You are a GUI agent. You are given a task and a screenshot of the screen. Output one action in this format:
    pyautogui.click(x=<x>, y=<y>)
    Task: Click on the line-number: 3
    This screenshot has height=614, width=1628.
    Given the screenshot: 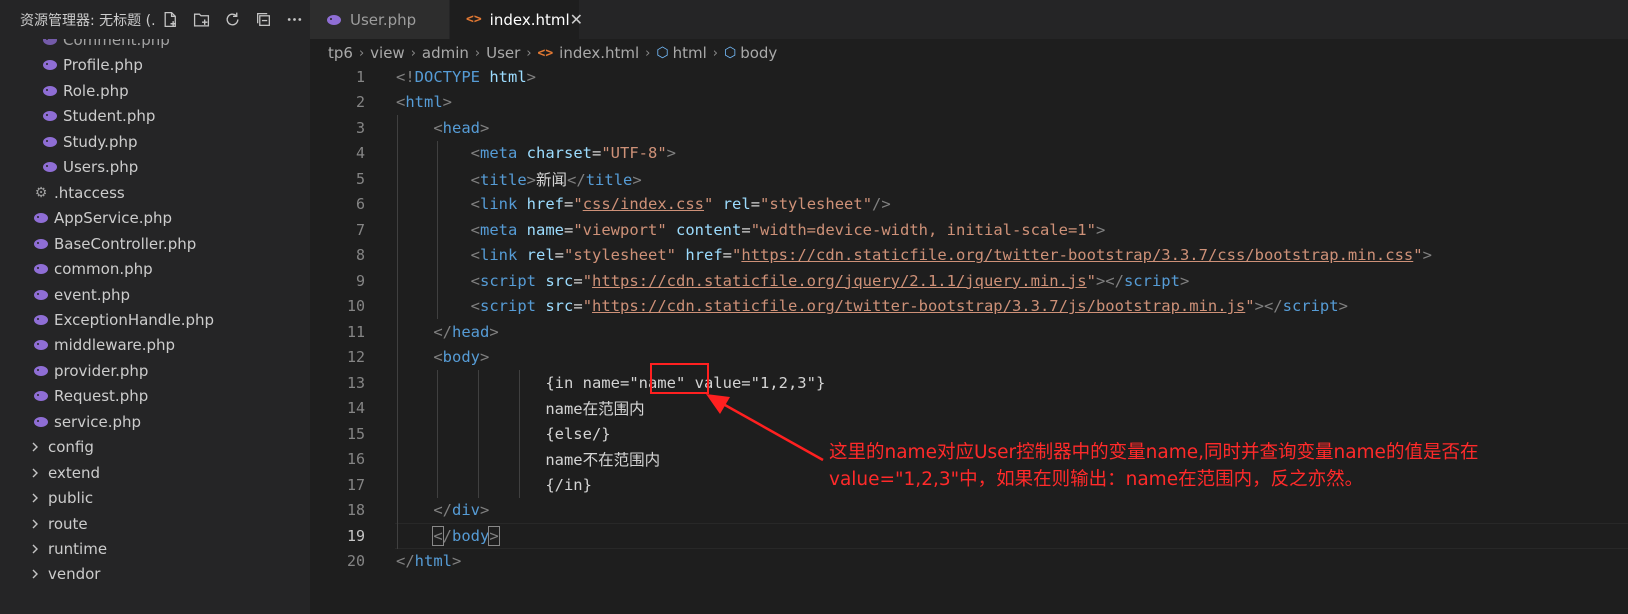 What is the action you would take?
    pyautogui.click(x=360, y=127)
    